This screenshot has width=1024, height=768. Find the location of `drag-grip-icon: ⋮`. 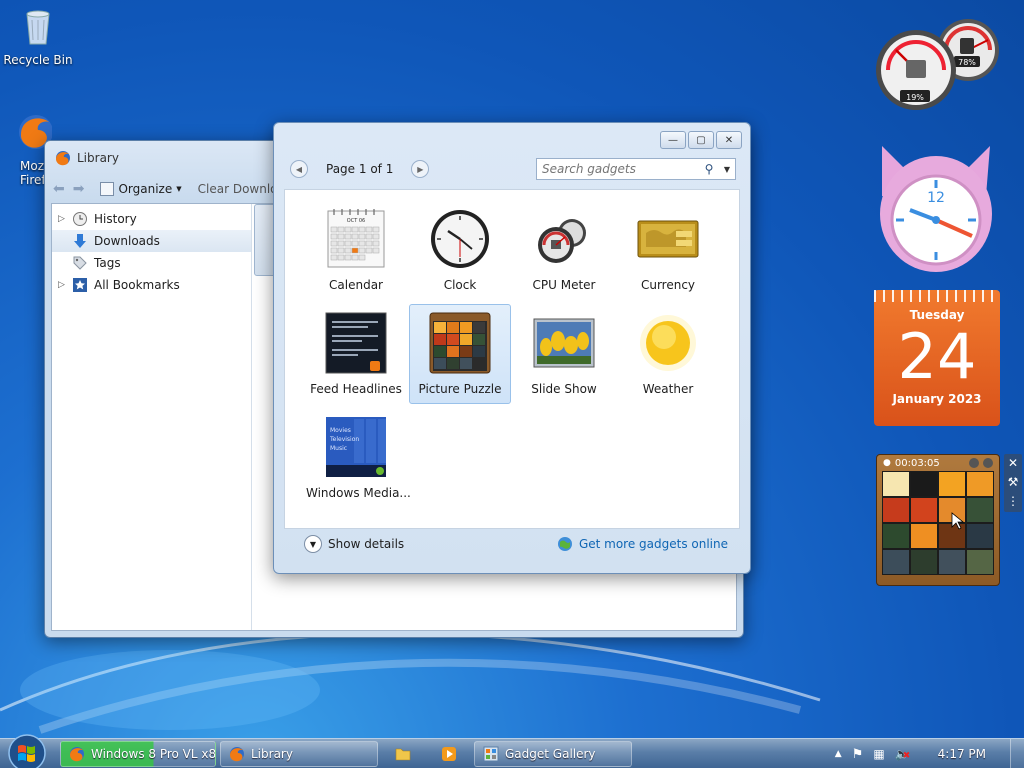

drag-grip-icon: ⋮ is located at coordinates (1013, 501).